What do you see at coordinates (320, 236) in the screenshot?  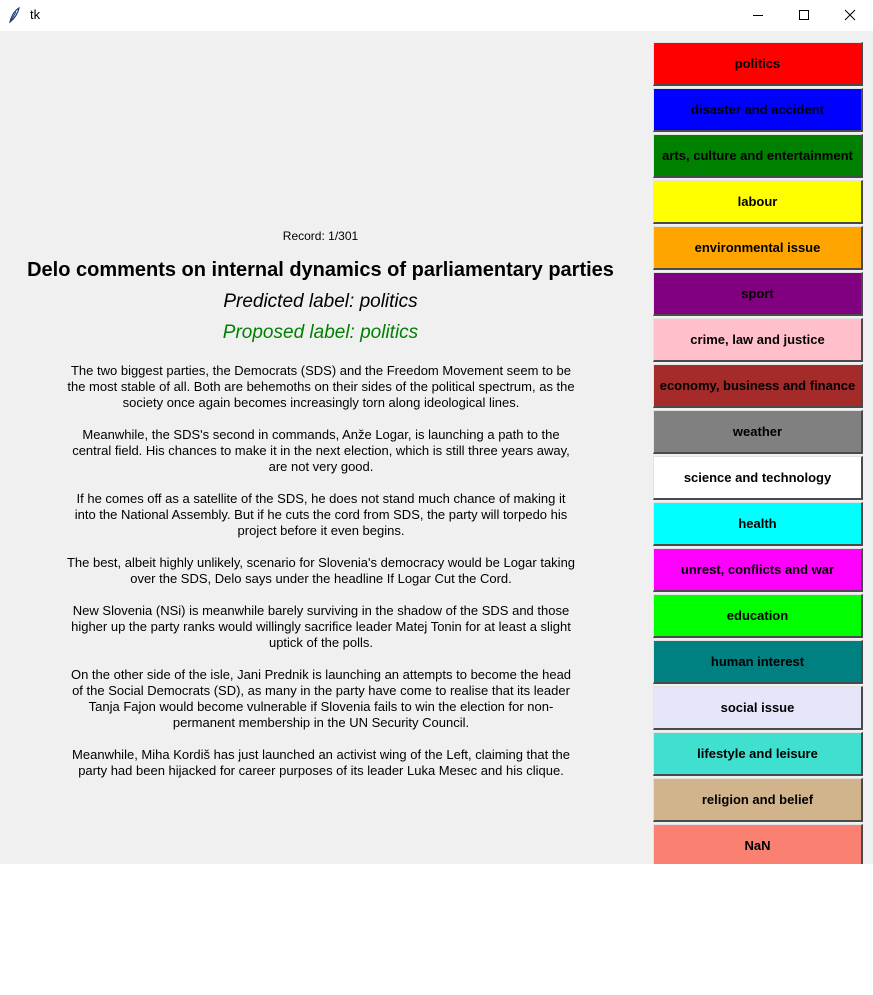 I see `record-counter: Record: 1/301` at bounding box center [320, 236].